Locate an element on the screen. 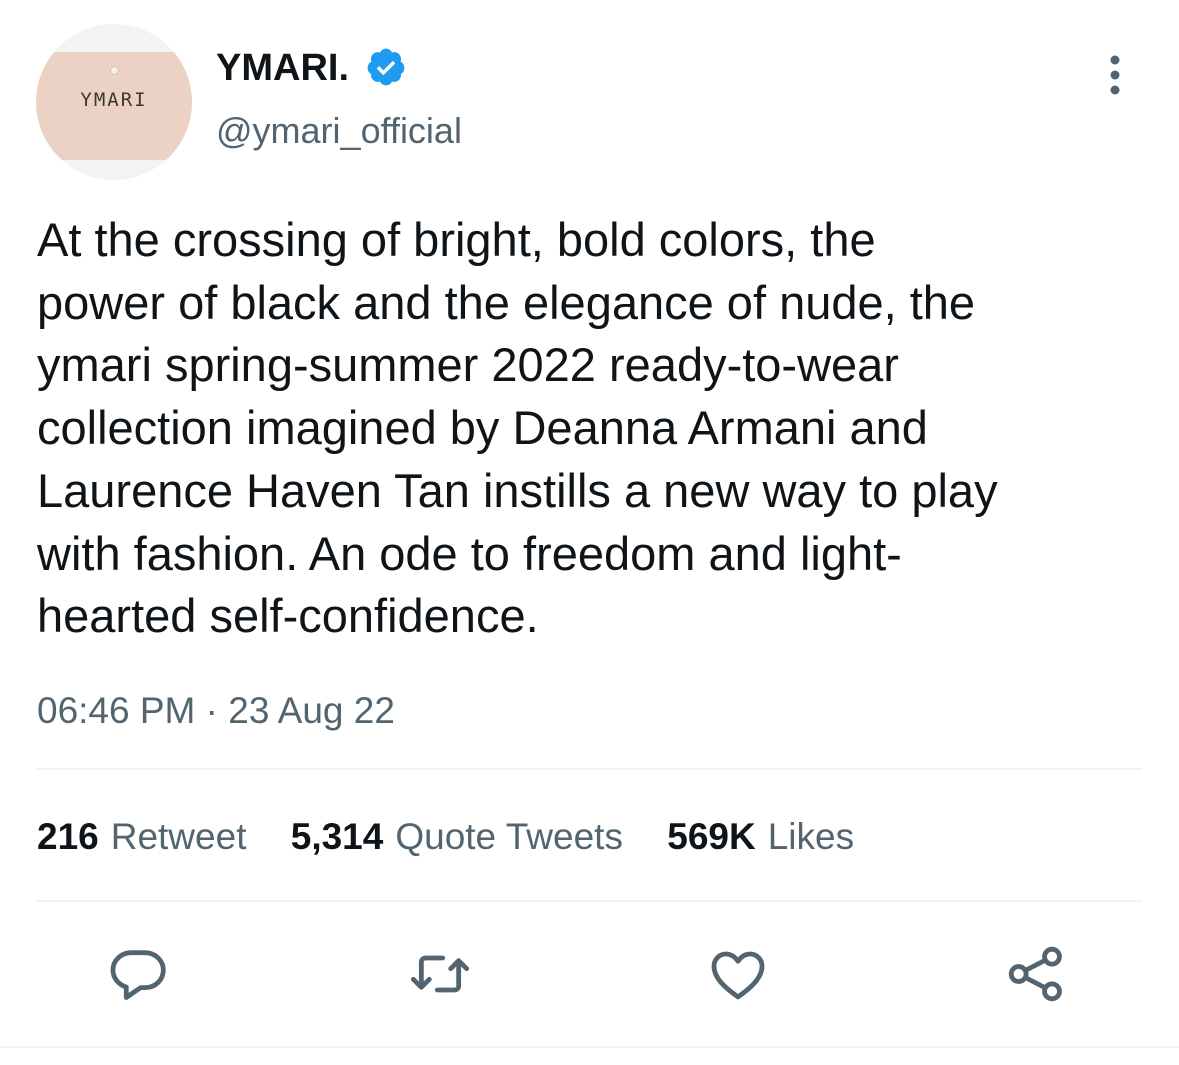  more-vertical-icon is located at coordinates (1115, 75).